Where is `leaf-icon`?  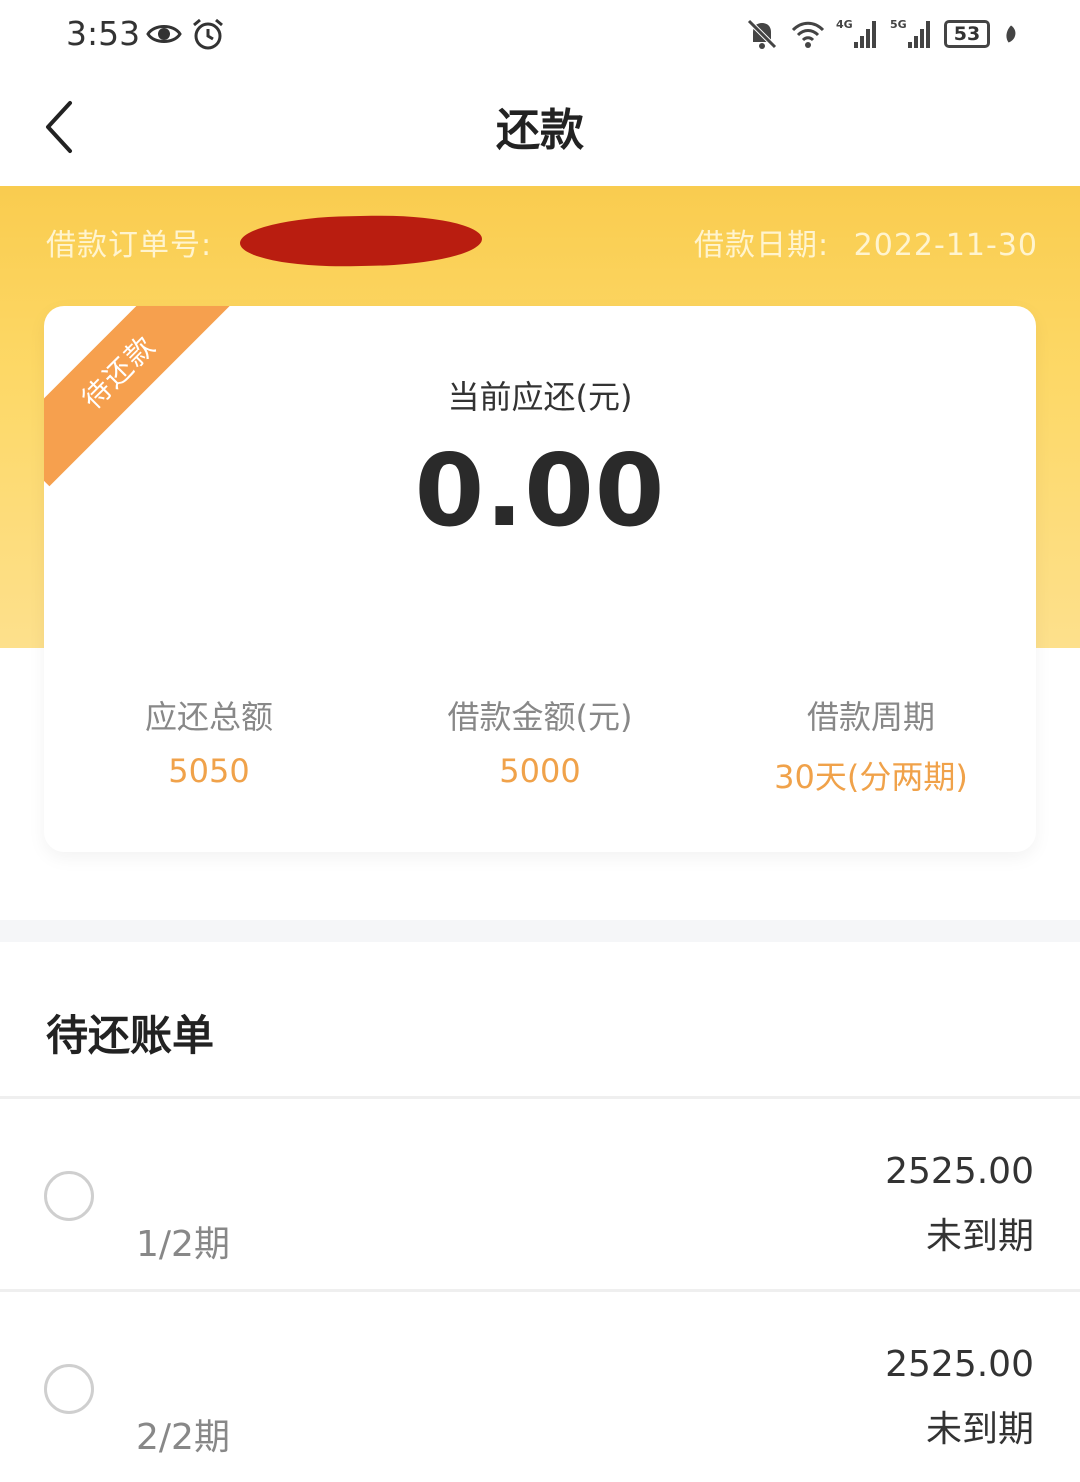
leaf-icon is located at coordinates (1011, 34).